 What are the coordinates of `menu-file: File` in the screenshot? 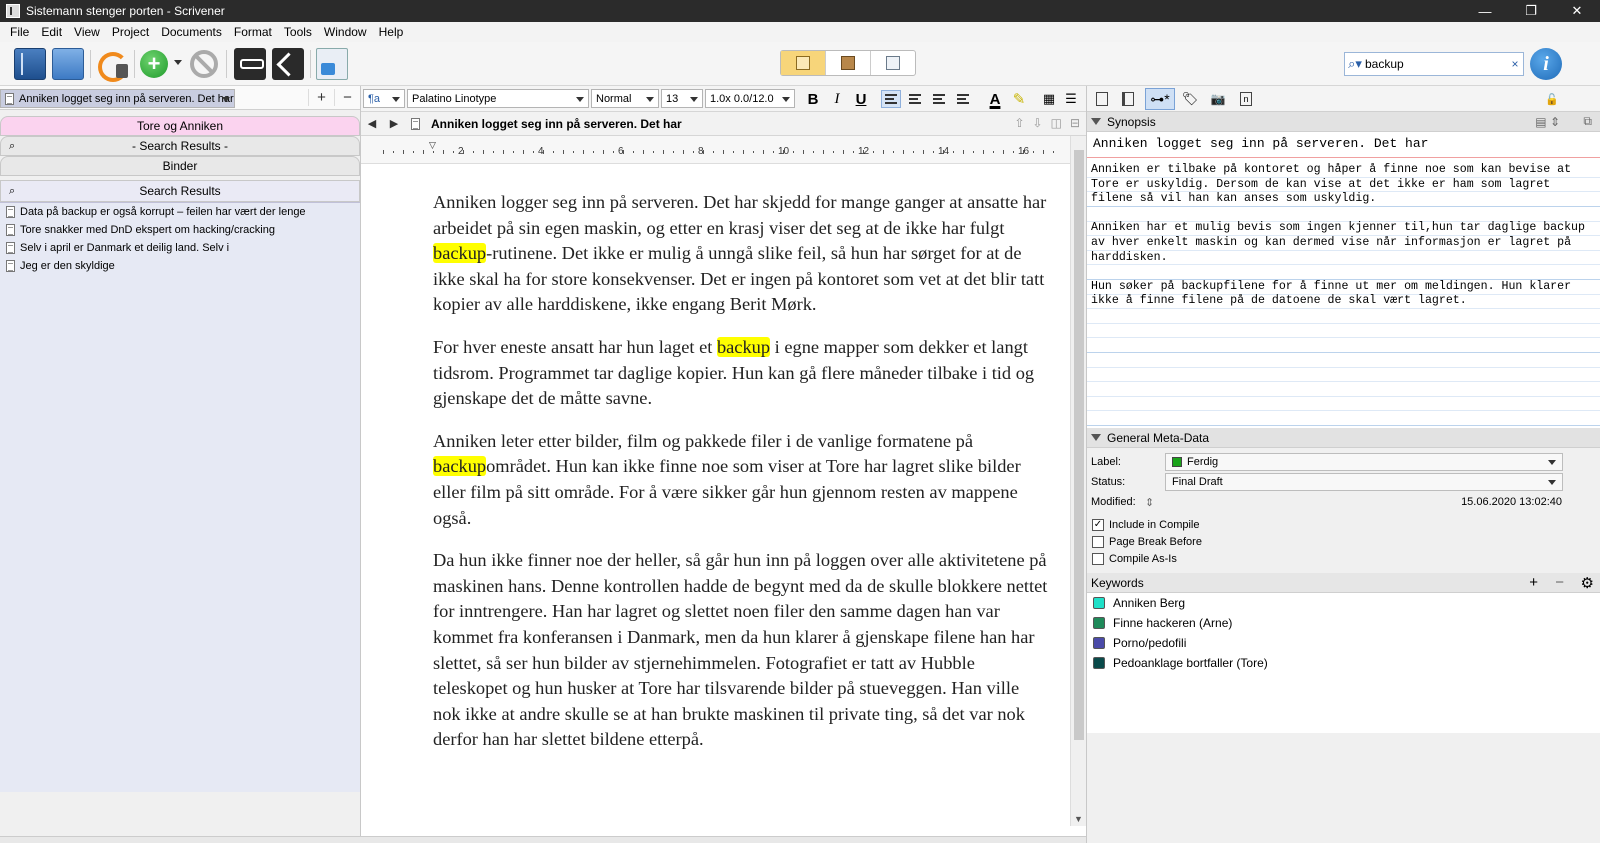 It's located at (19, 32).